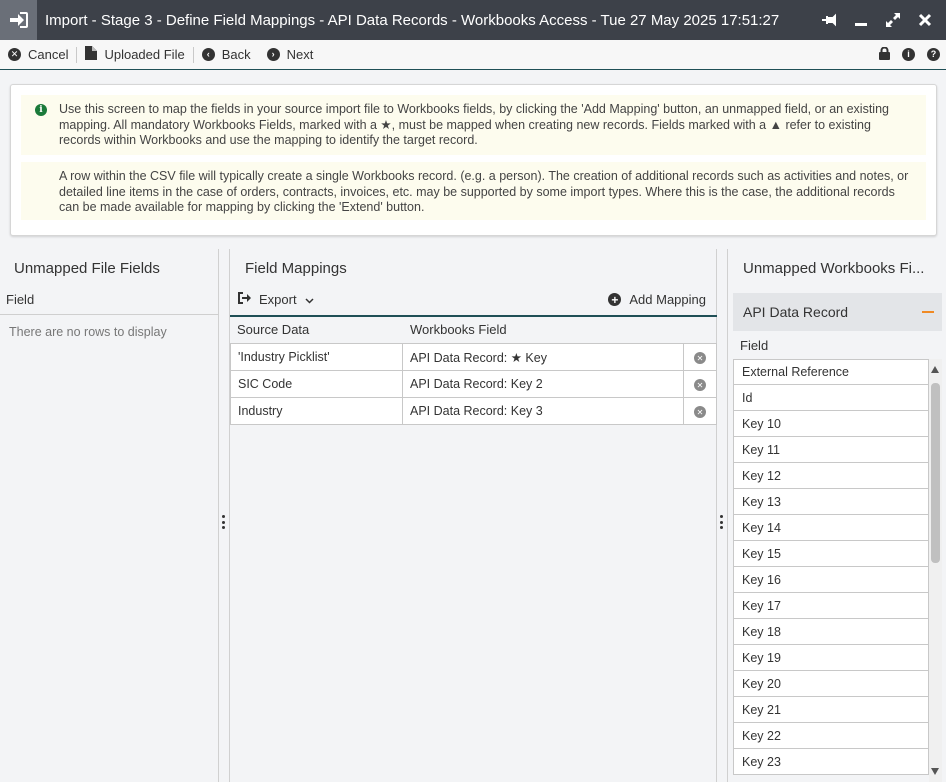 The width and height of the screenshot is (946, 782). Describe the element at coordinates (722, 522) in the screenshot. I see `right-resize-handle` at that location.